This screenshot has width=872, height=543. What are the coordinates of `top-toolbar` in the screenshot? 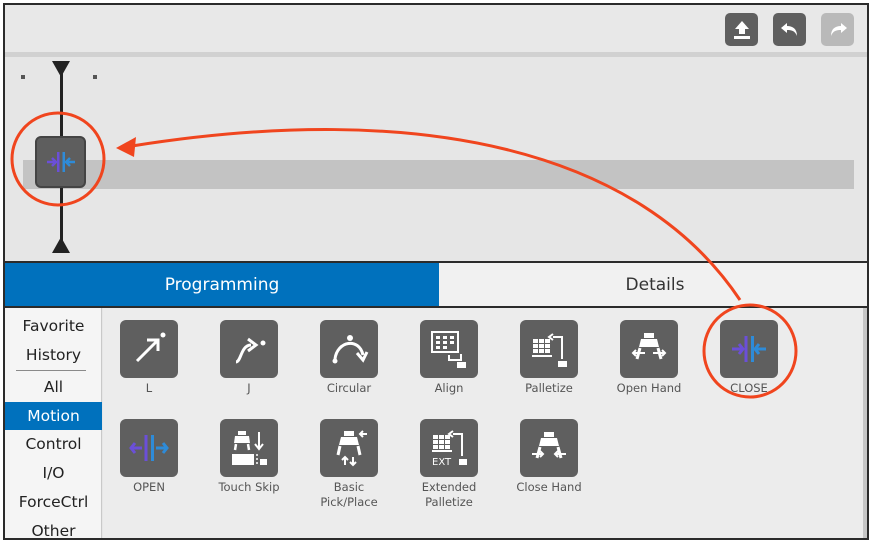 It's located at (436, 28).